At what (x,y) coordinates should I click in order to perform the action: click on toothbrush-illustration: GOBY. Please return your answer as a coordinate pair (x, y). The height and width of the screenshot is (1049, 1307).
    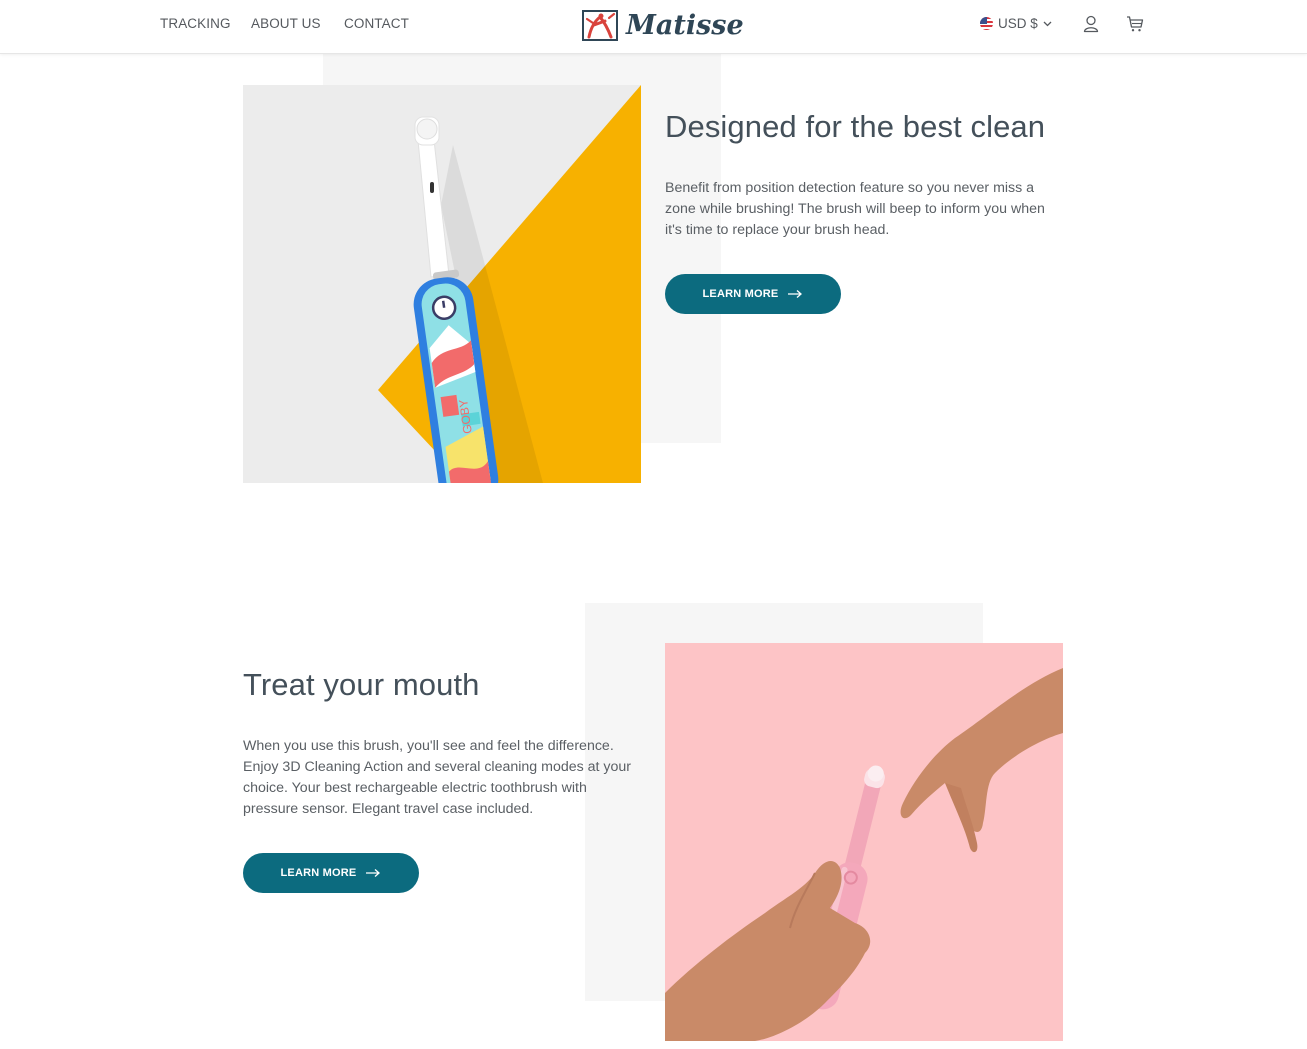
    Looking at the image, I should click on (442, 284).